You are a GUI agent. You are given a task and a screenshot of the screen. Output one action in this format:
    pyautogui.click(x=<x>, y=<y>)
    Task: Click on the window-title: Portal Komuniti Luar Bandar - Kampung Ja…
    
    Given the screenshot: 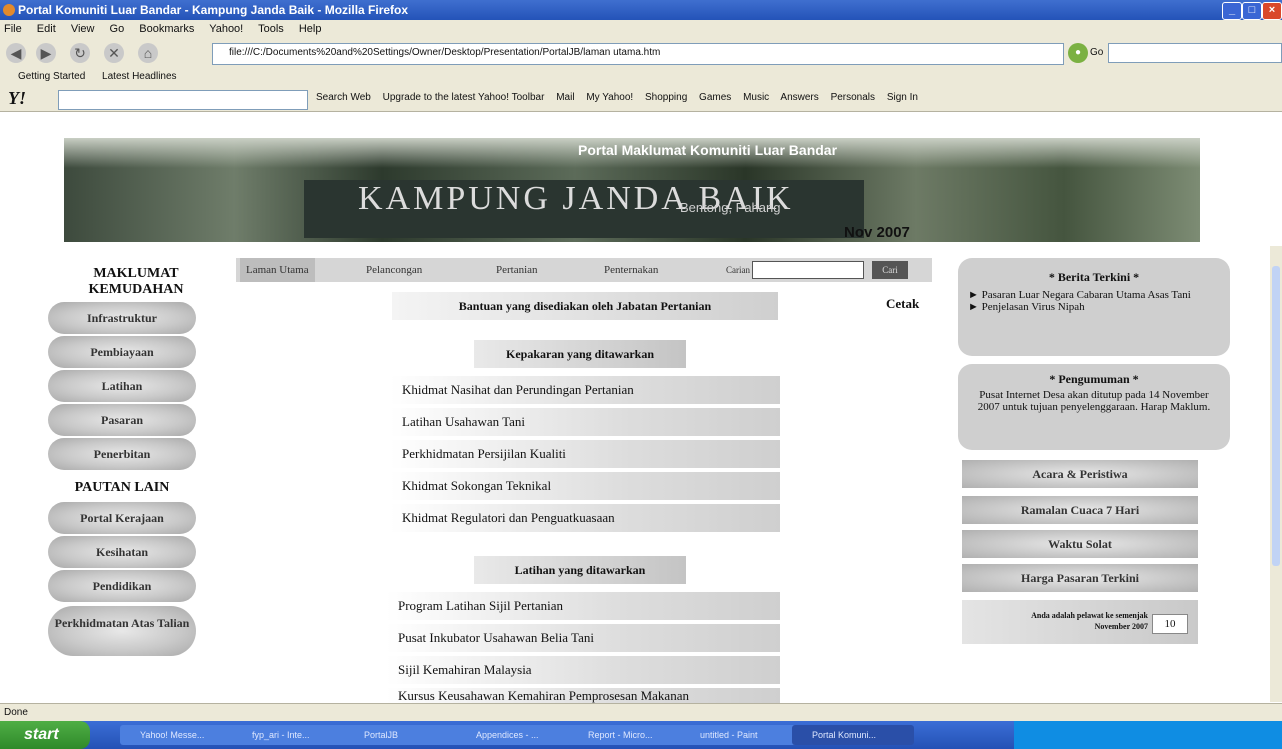 What is the action you would take?
    pyautogui.click(x=213, y=10)
    